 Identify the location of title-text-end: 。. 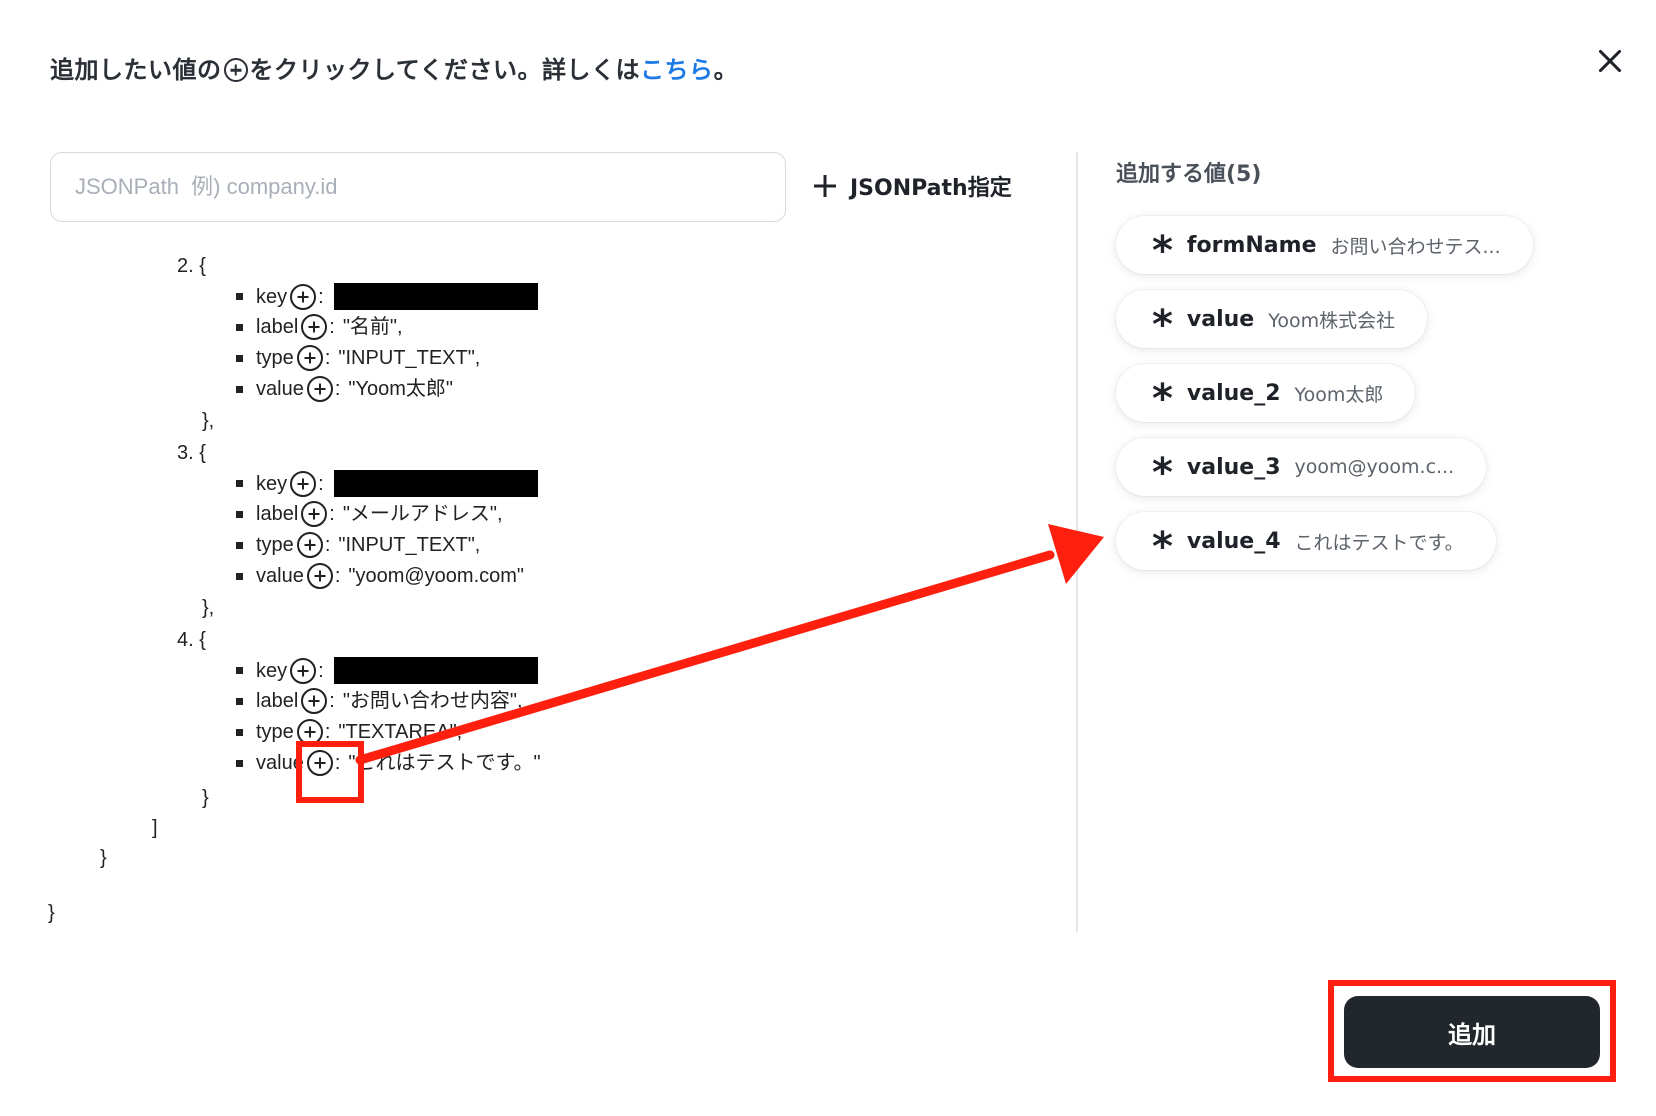
(726, 70).